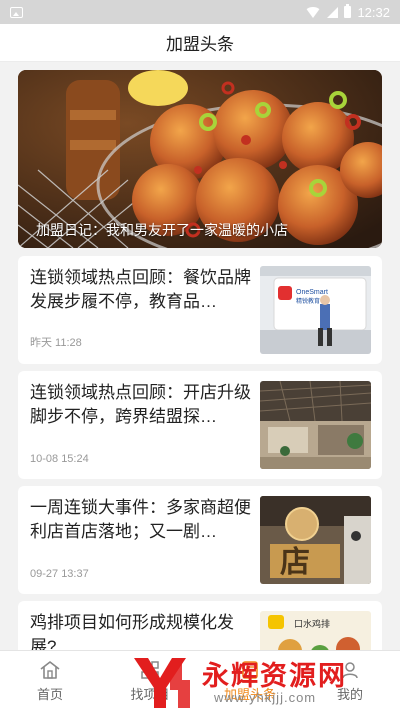 The width and height of the screenshot is (400, 711). Describe the element at coordinates (150, 670) in the screenshot. I see `grid-icon` at that location.